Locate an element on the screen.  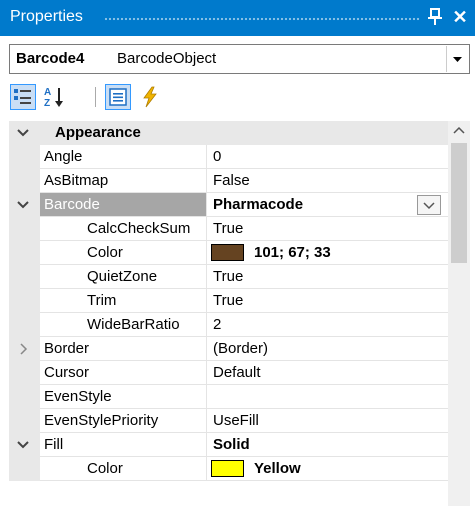
property-row-asbitmap: AsBitmap False is located at coordinates (228, 181).